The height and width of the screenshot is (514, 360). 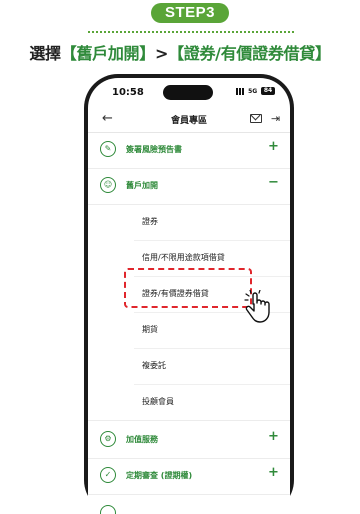 What do you see at coordinates (158, 401) in the screenshot?
I see `submenu-item-label: 投顧會員` at bounding box center [158, 401].